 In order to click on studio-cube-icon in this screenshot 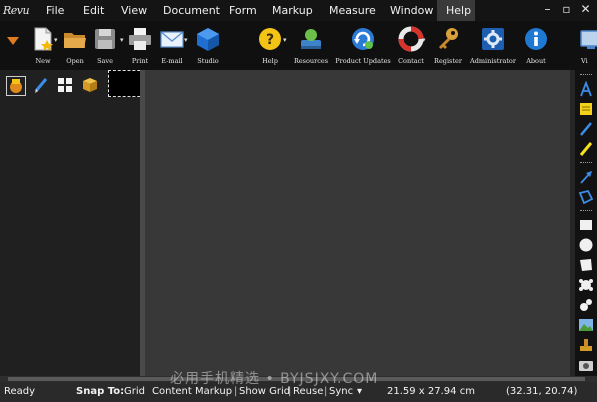, I will do `click(208, 39)`.